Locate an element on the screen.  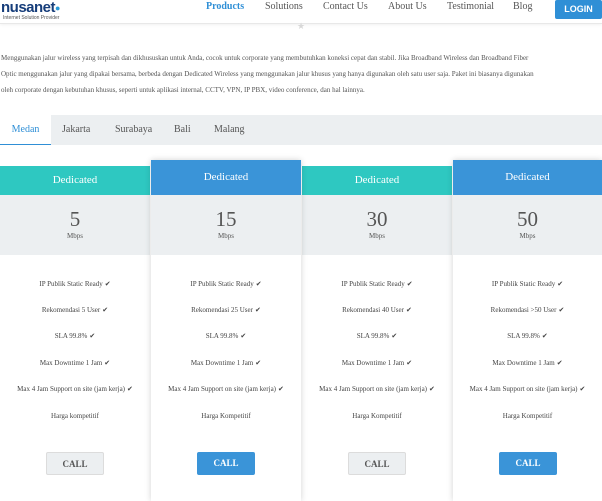
nav-contact: Contact Us is located at coordinates (345, 6).